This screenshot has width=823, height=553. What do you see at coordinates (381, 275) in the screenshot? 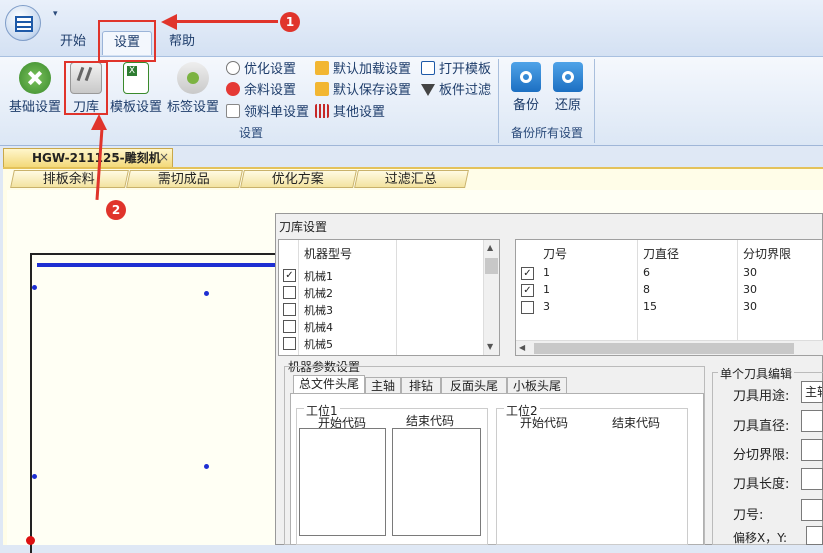
I see `machine-row: ✓ 机械1` at bounding box center [381, 275].